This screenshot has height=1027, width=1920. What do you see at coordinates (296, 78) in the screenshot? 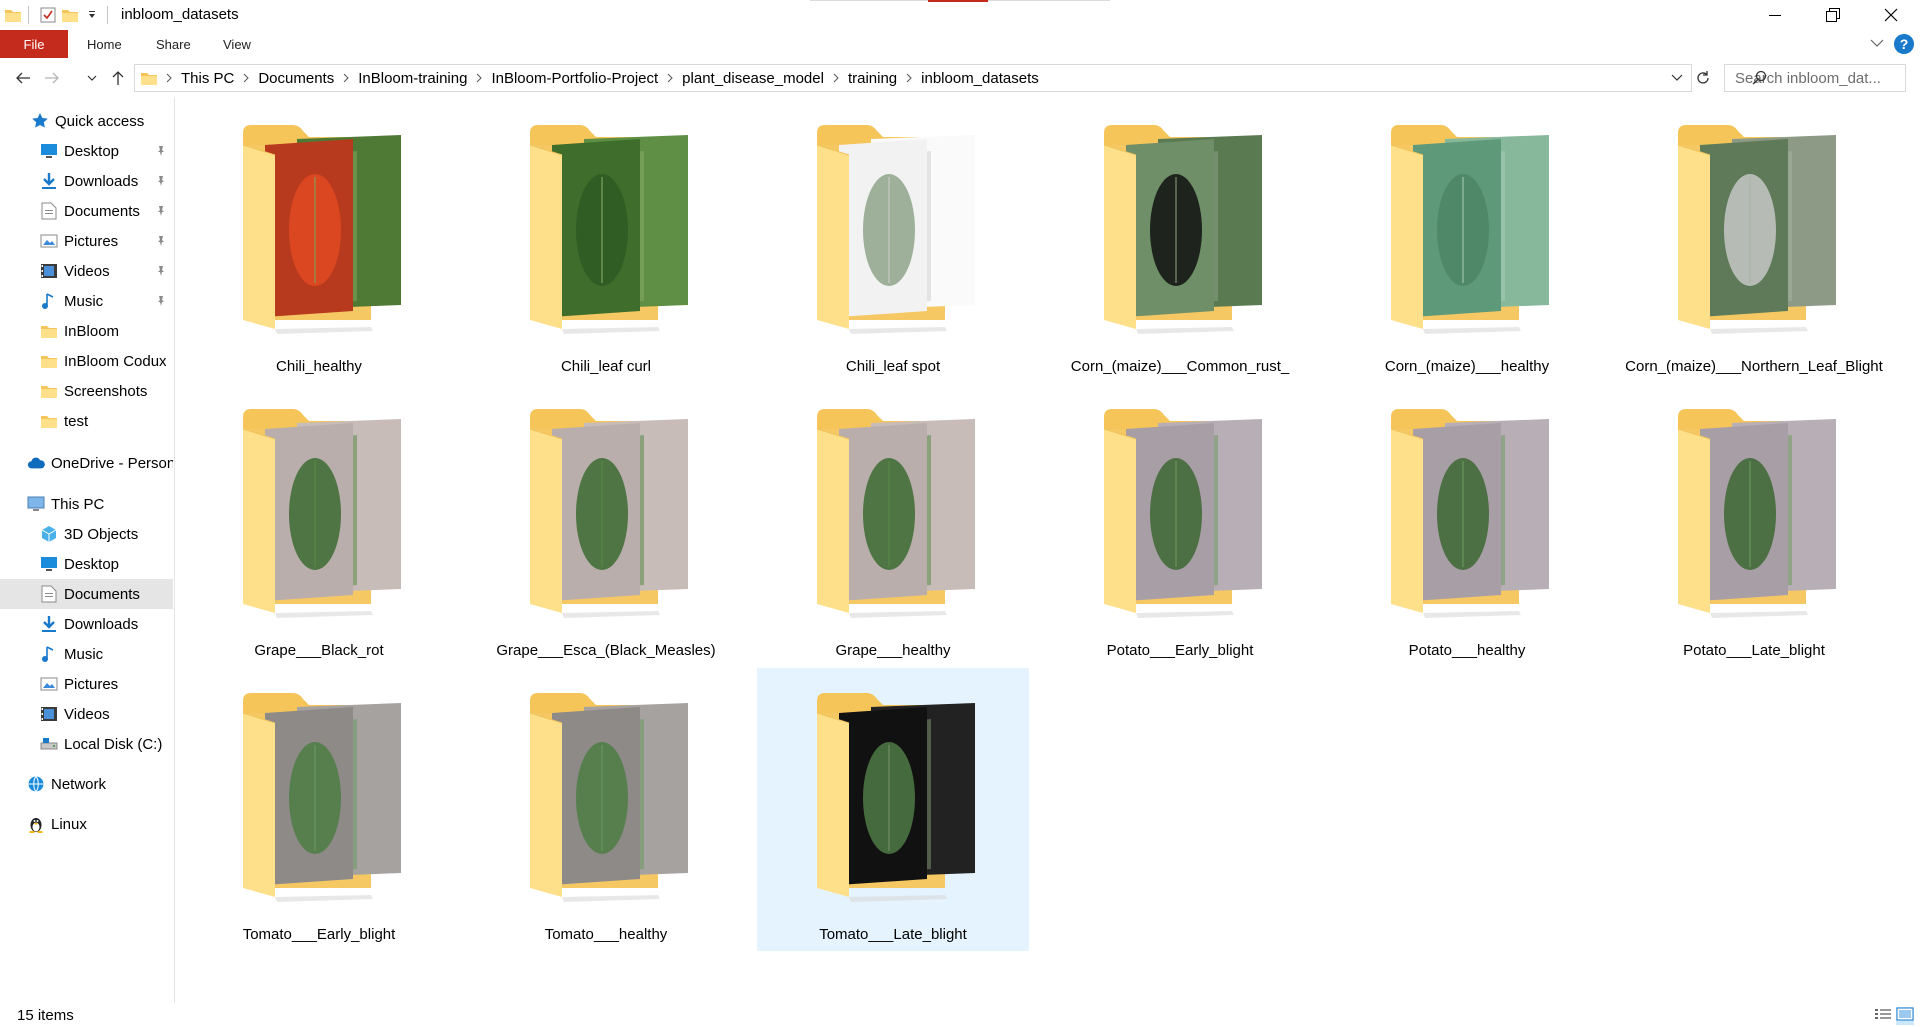
I see `breadcrumb-item: Documents` at bounding box center [296, 78].